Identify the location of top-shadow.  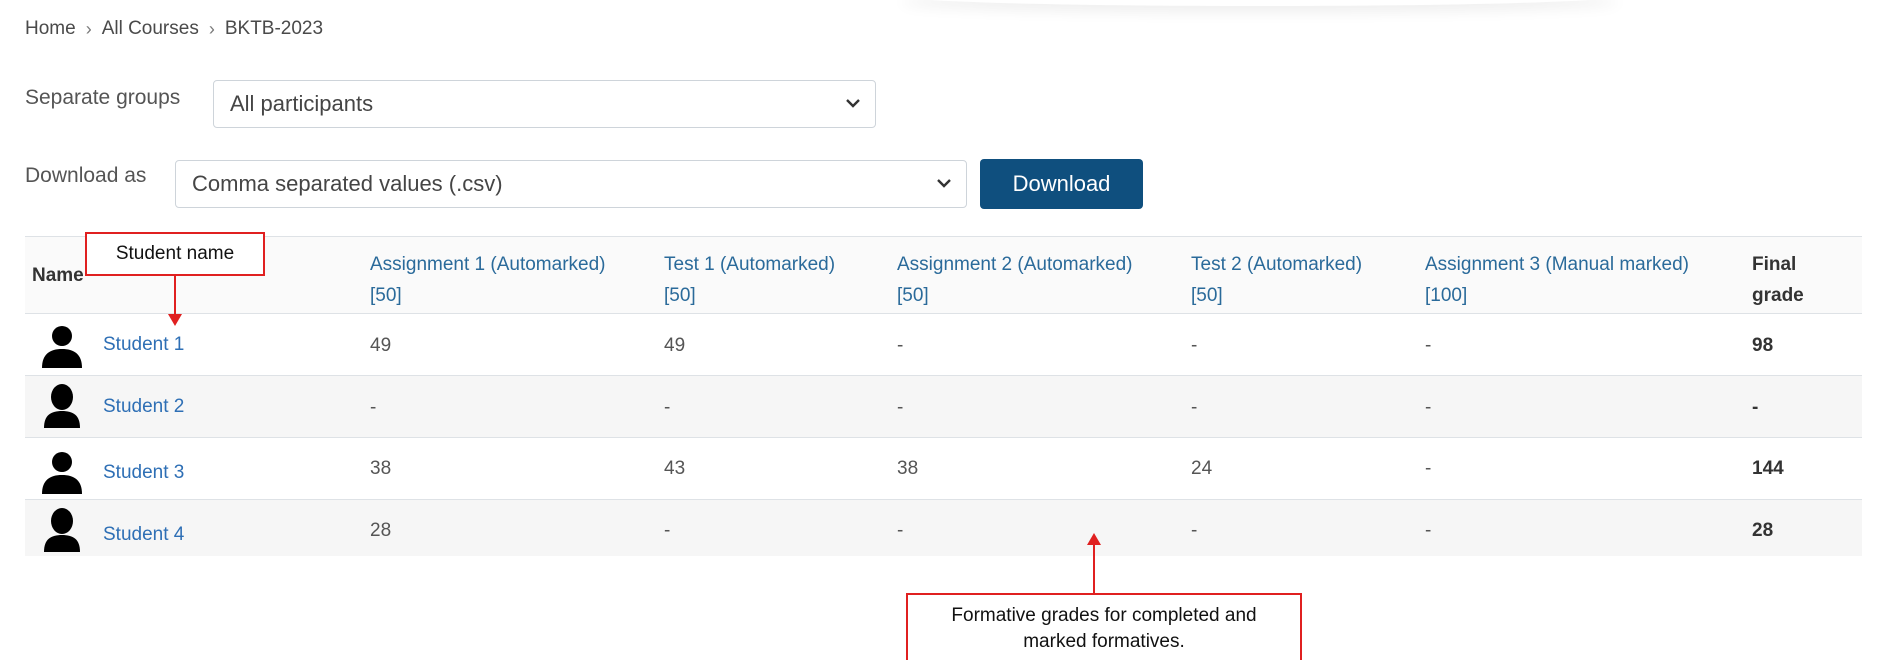
(1260, 3).